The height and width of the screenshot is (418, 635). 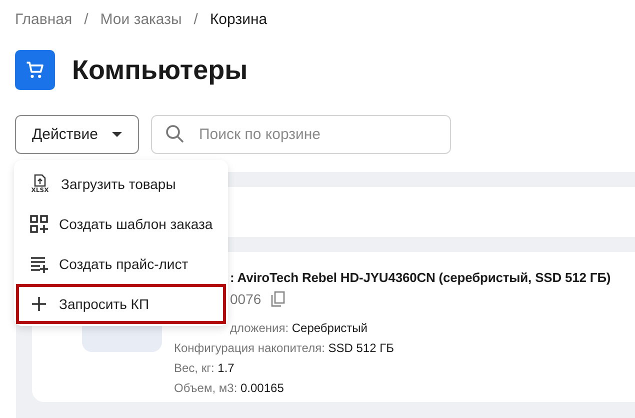 I want to click on menu-item: Запросить КП, so click(x=121, y=304).